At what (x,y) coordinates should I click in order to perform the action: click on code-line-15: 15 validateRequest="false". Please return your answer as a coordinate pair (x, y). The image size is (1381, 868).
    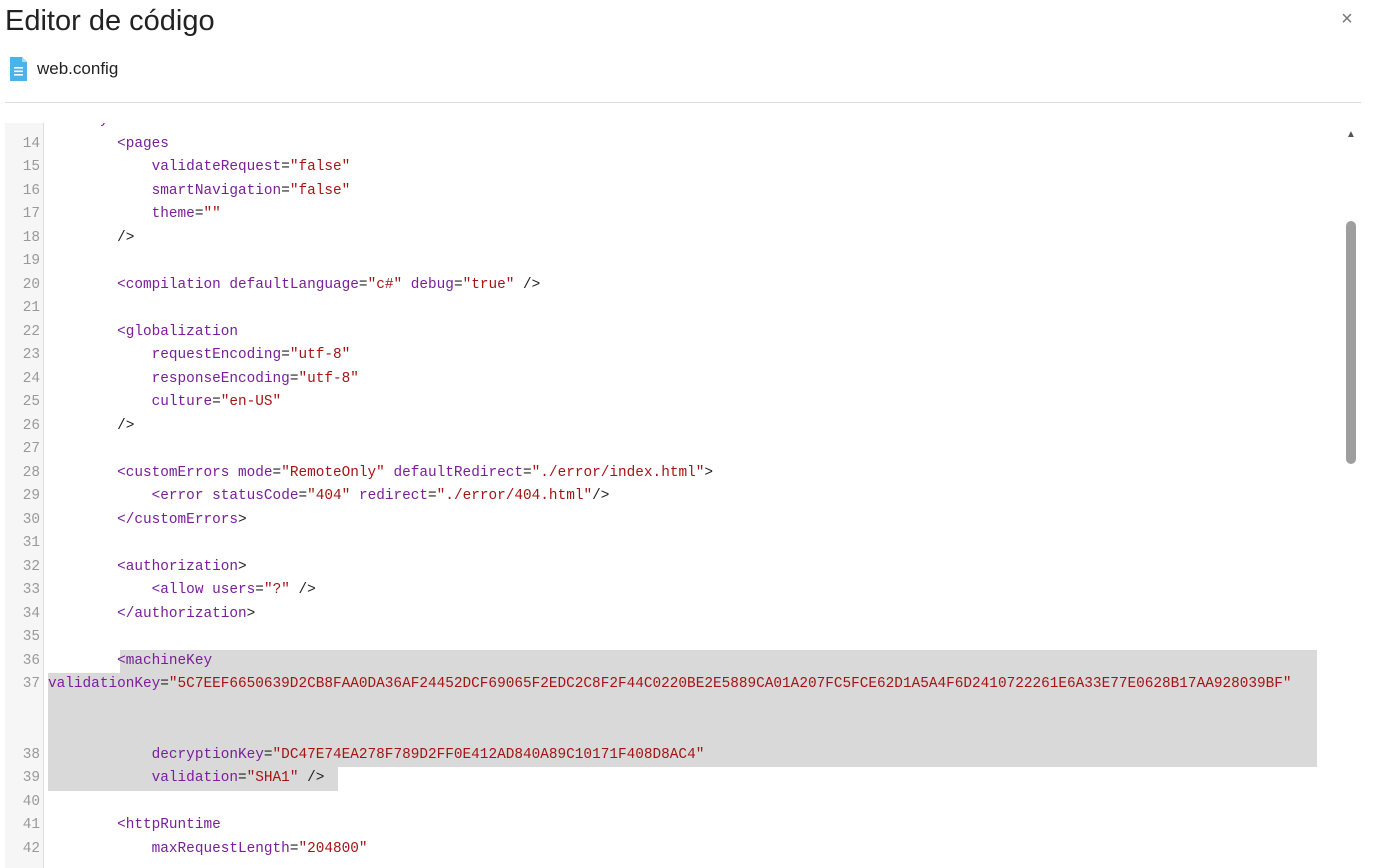
    Looking at the image, I should click on (670, 168).